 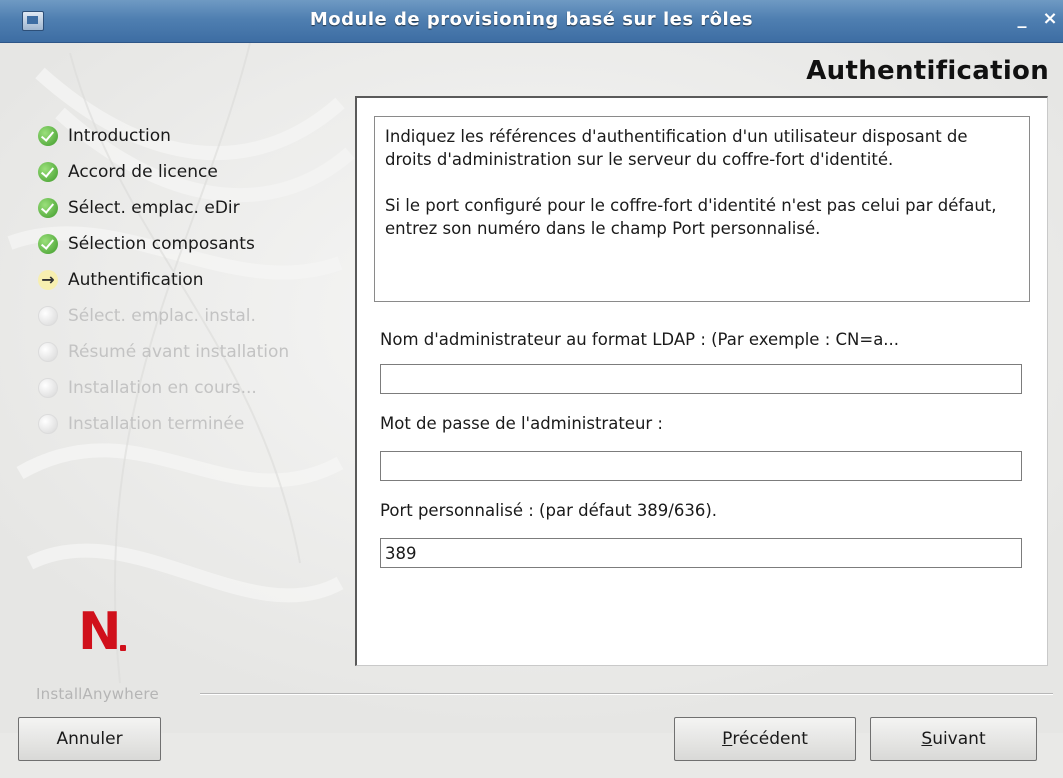 What do you see at coordinates (136, 280) in the screenshot?
I see `step-label: Authentification` at bounding box center [136, 280].